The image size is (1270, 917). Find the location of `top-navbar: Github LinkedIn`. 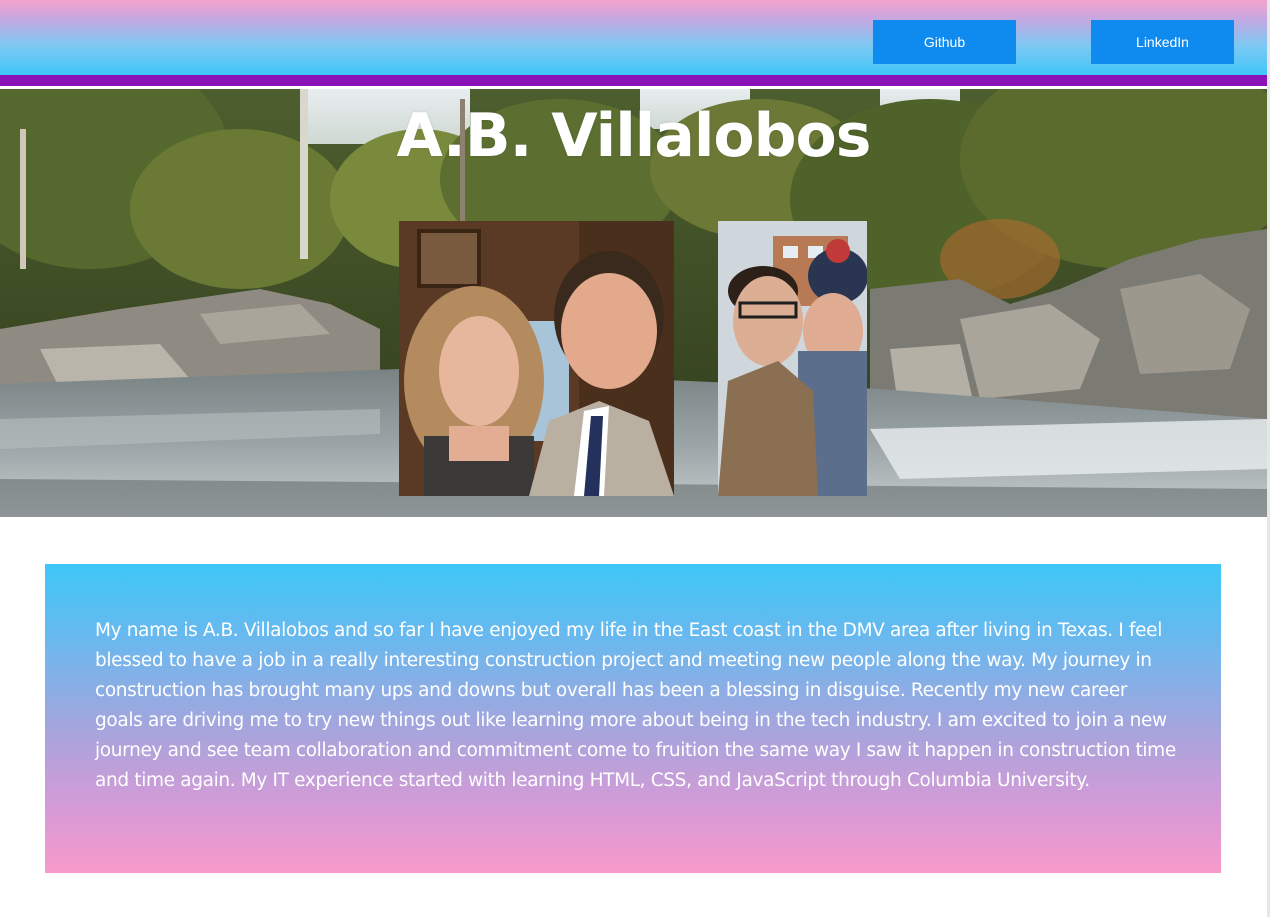

top-navbar: Github LinkedIn is located at coordinates (633, 37).